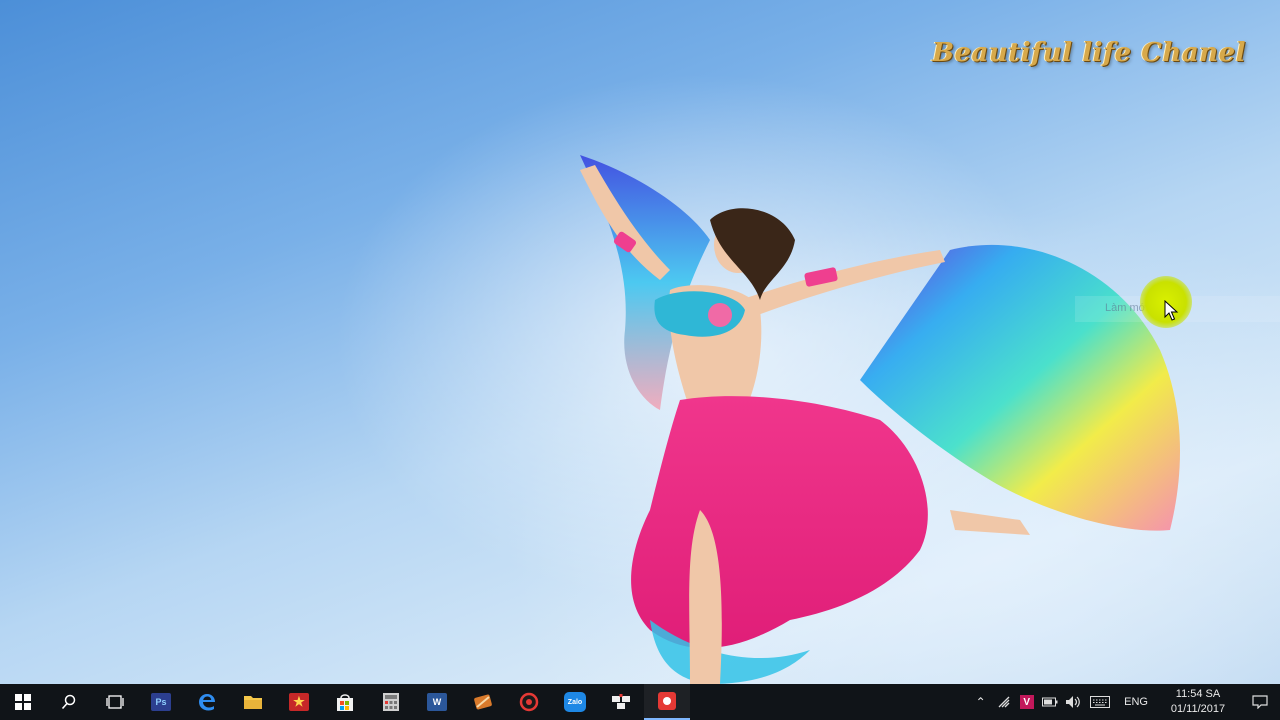 Image resolution: width=1280 pixels, height=720 pixels. I want to click on tool-icon, so click(483, 702).